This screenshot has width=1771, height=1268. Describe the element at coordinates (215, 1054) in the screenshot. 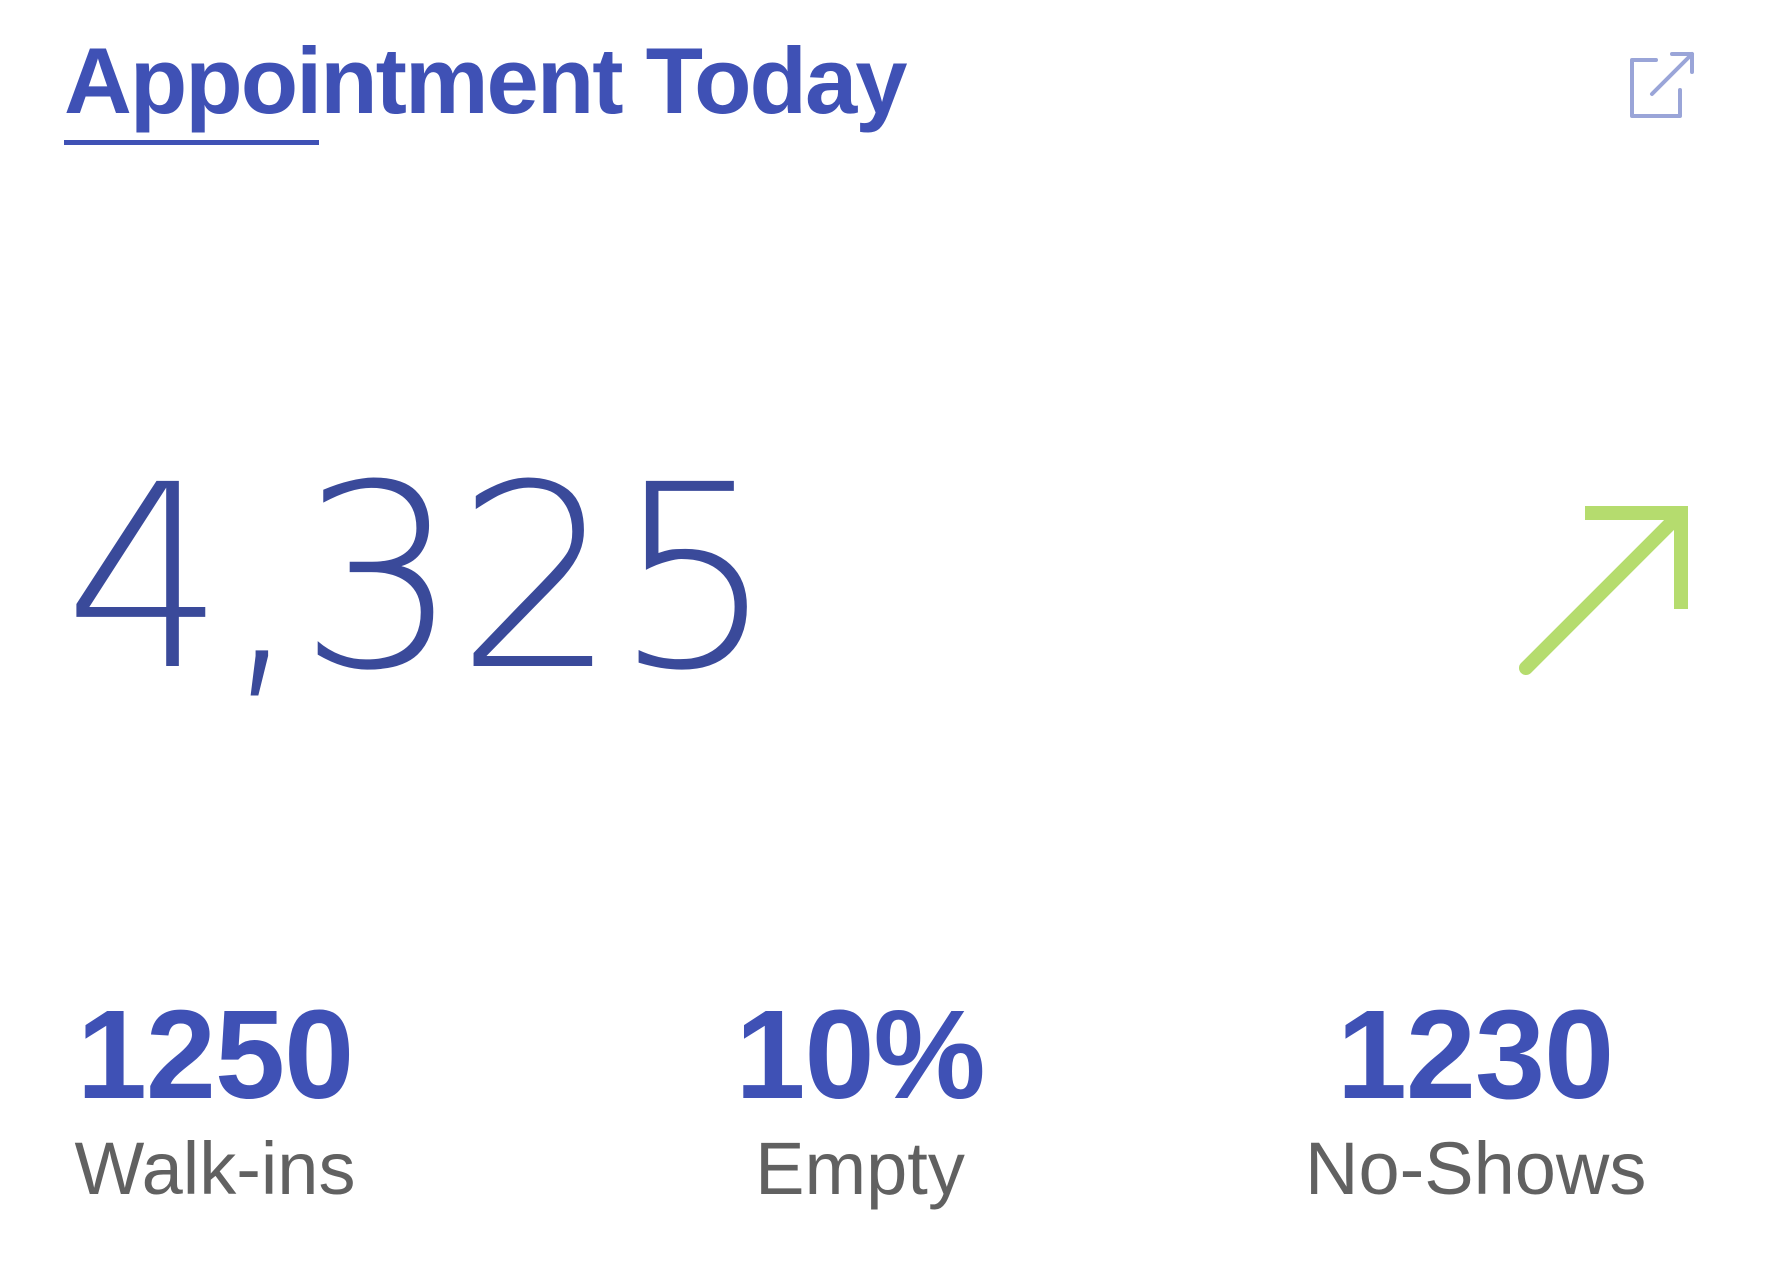

I see `stat-value: 1250` at that location.